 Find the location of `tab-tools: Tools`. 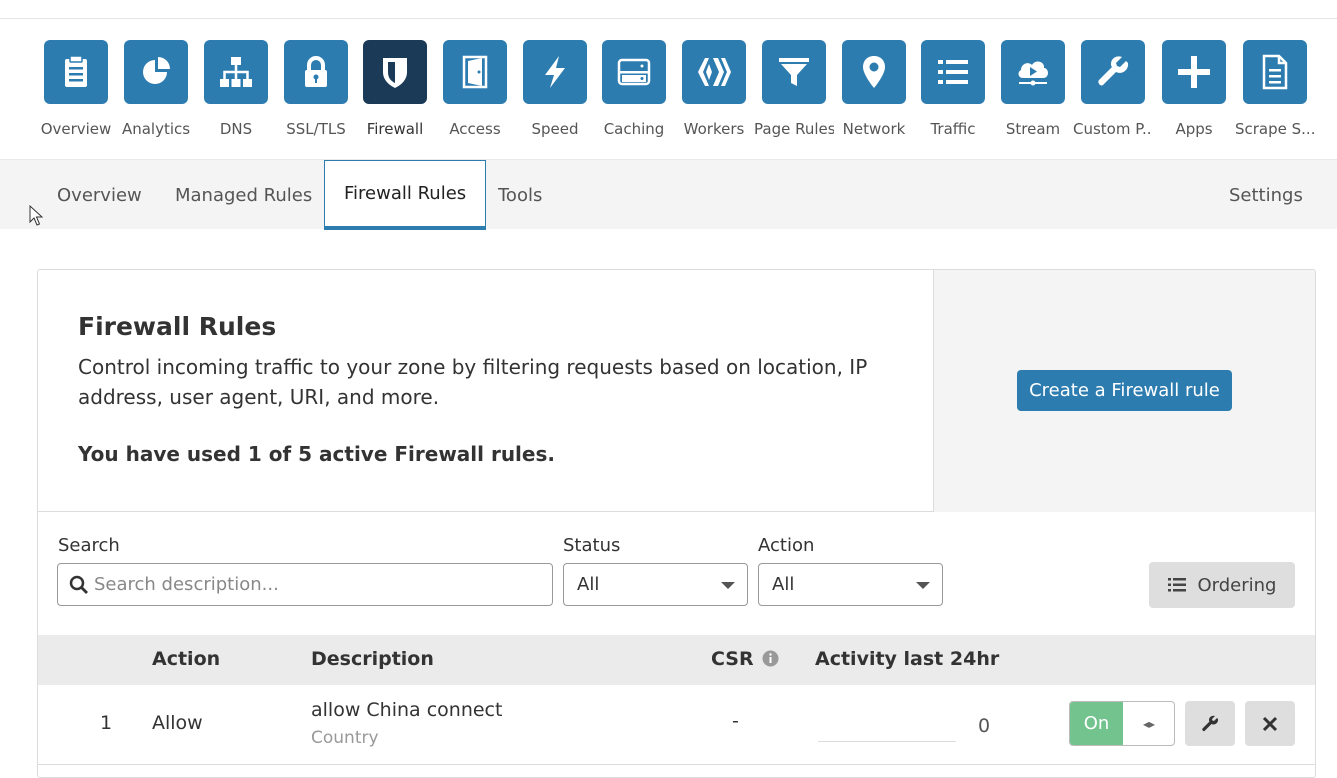

tab-tools: Tools is located at coordinates (520, 195).